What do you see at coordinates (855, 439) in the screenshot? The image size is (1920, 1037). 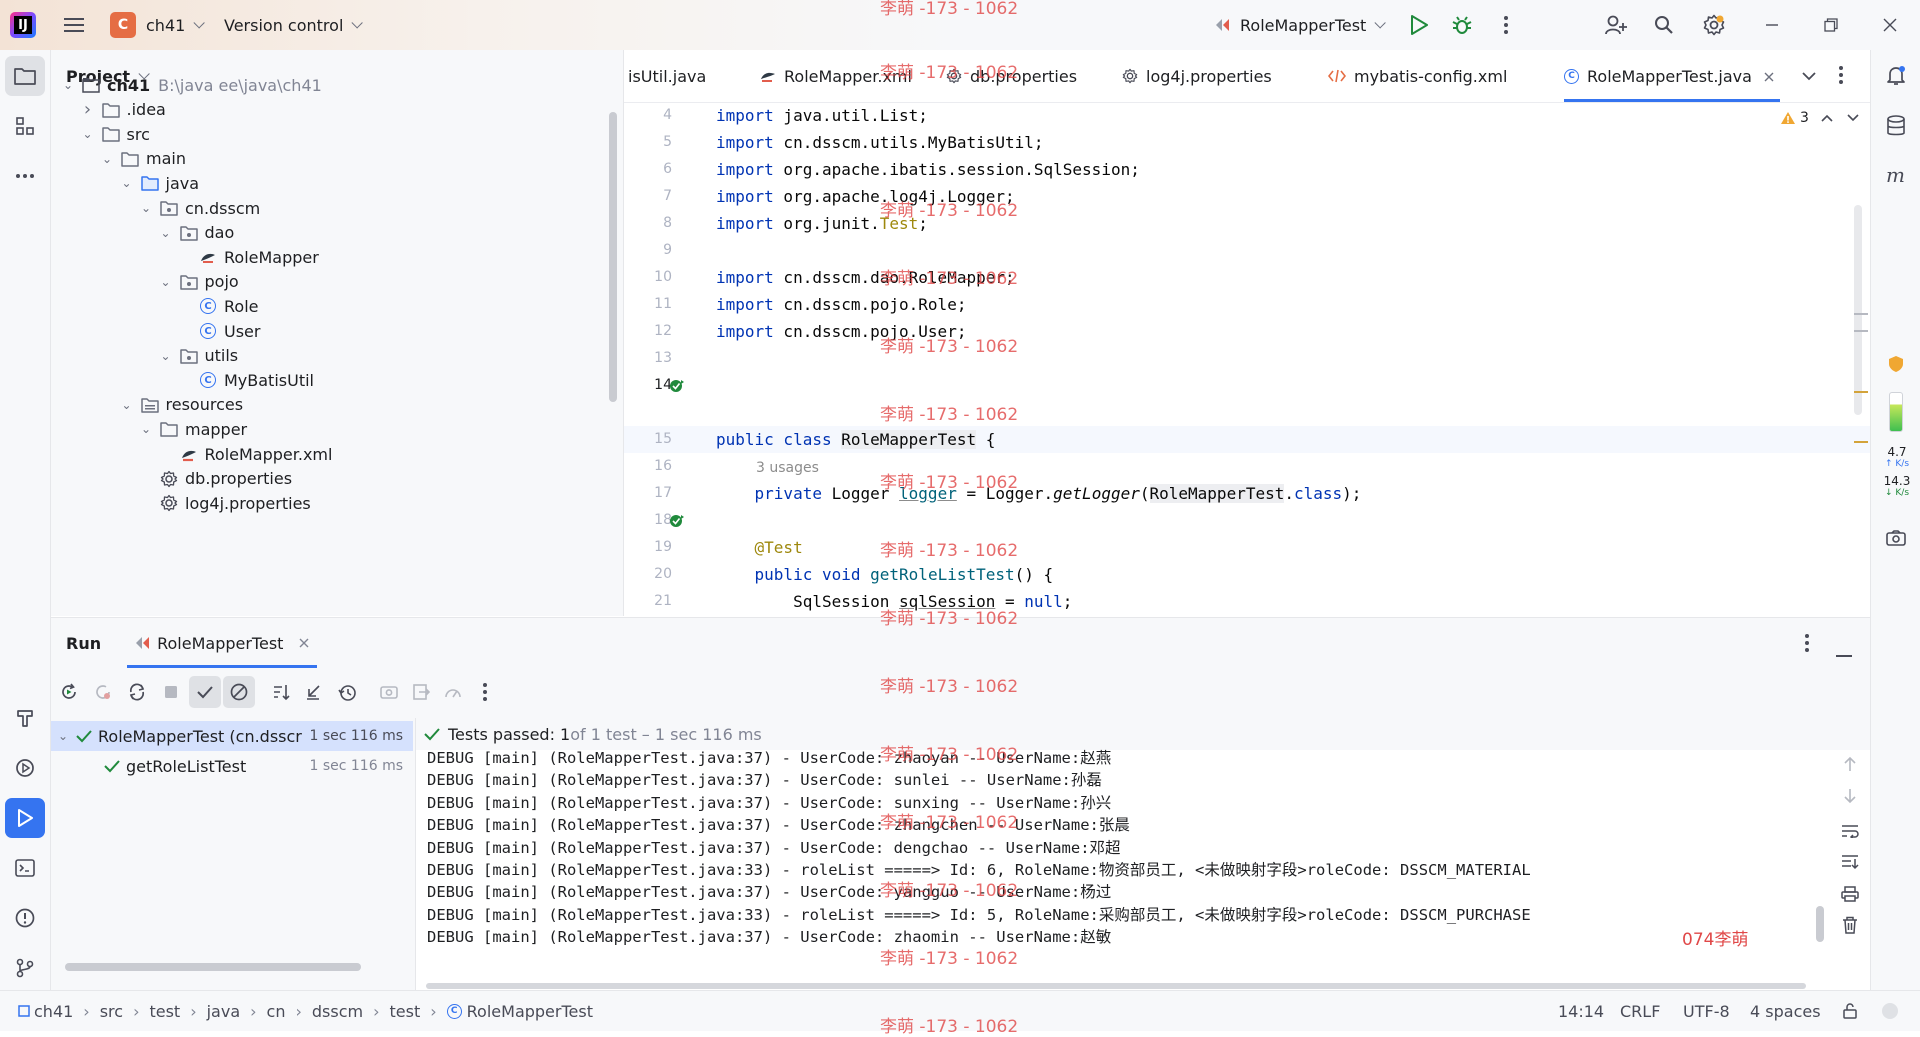 I see `code-line: public class RoleMapperTest {` at bounding box center [855, 439].